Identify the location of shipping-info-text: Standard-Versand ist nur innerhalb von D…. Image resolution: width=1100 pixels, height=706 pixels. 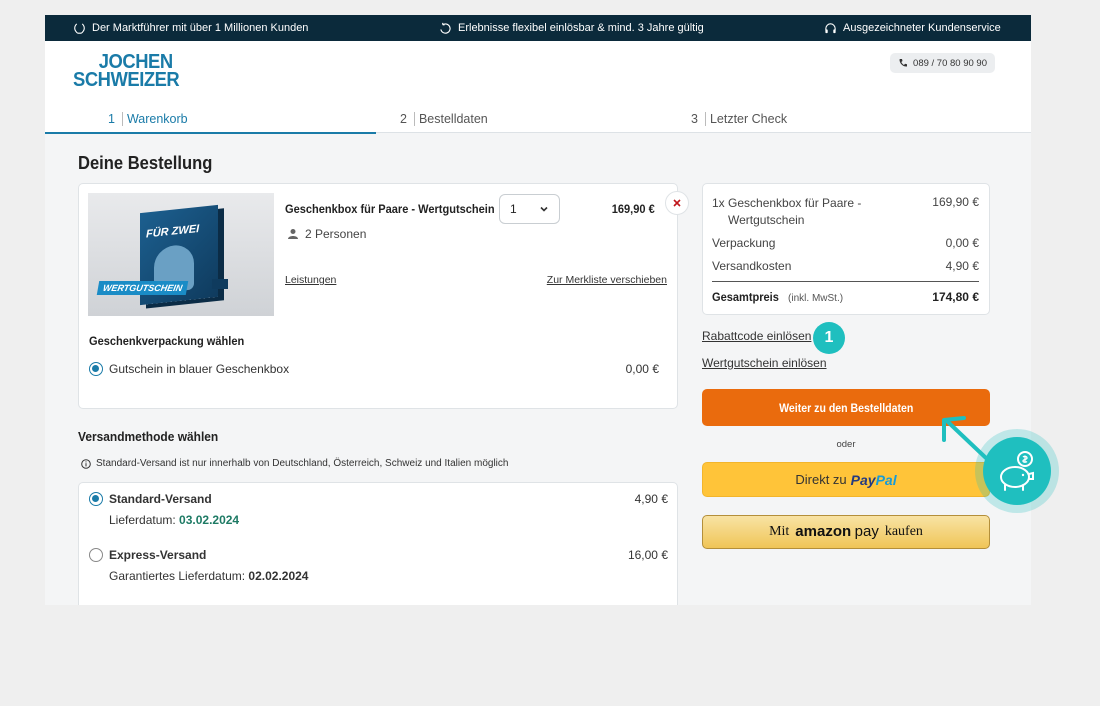
(302, 463).